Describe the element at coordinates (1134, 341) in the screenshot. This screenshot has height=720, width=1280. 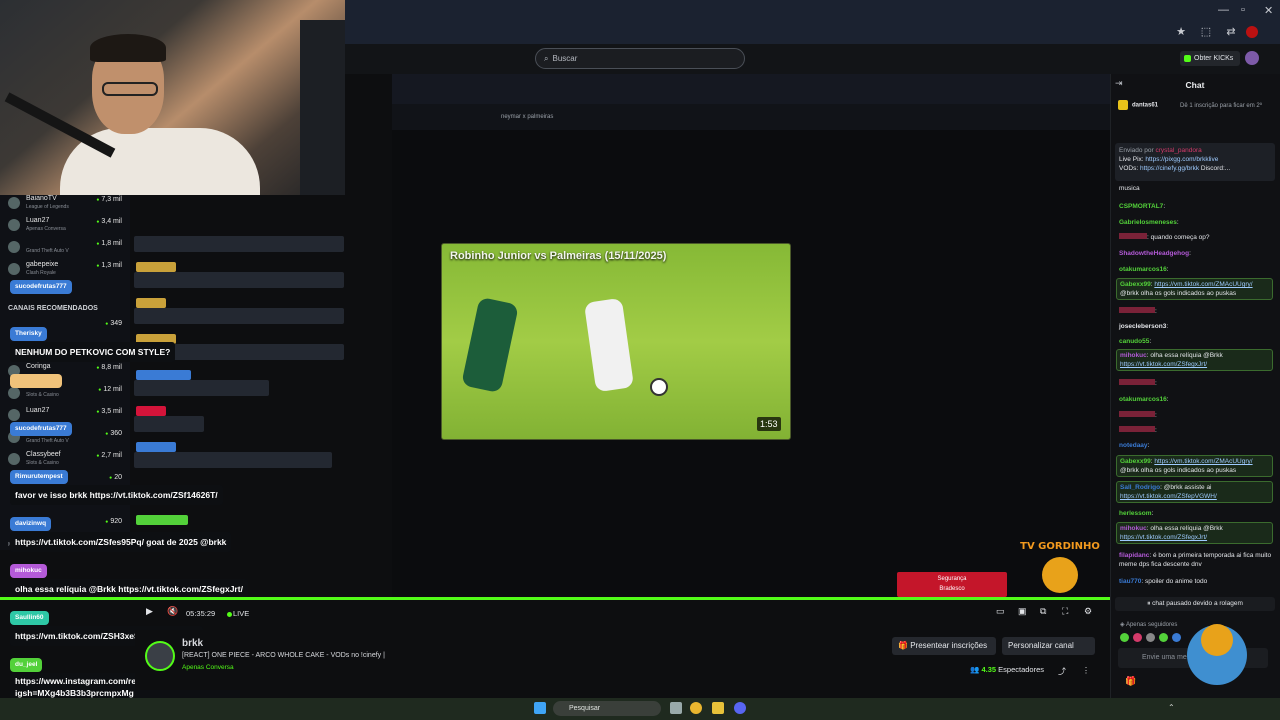
I see `chat-username: canudo55` at that location.